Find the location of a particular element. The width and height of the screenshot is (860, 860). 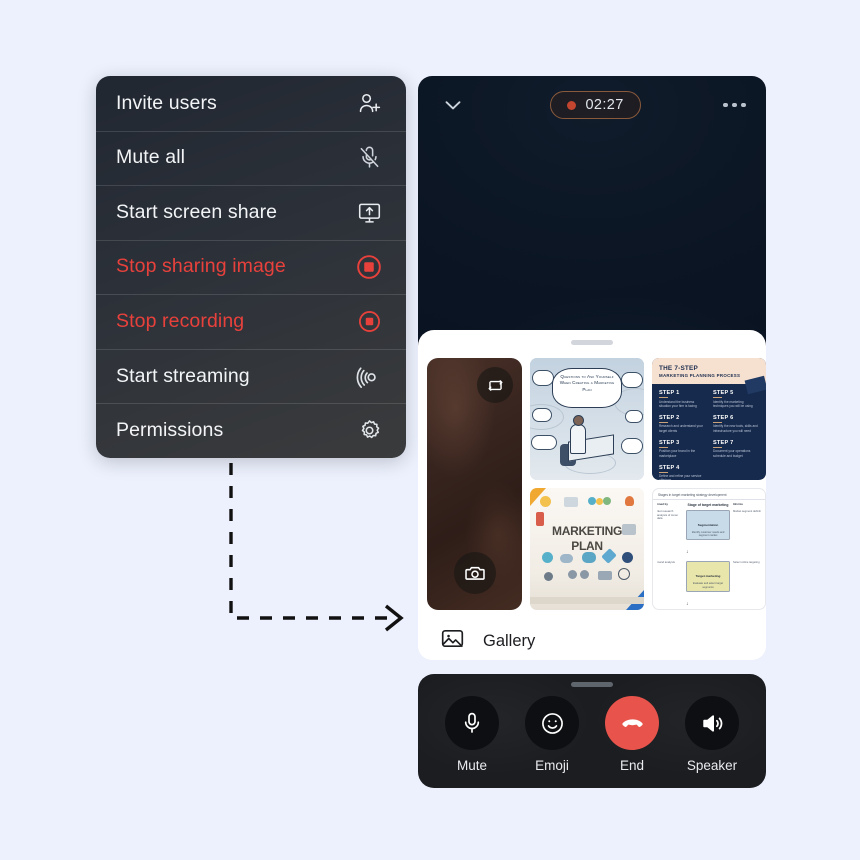

diagram-stage-title: Segmentation is located at coordinates (708, 525).